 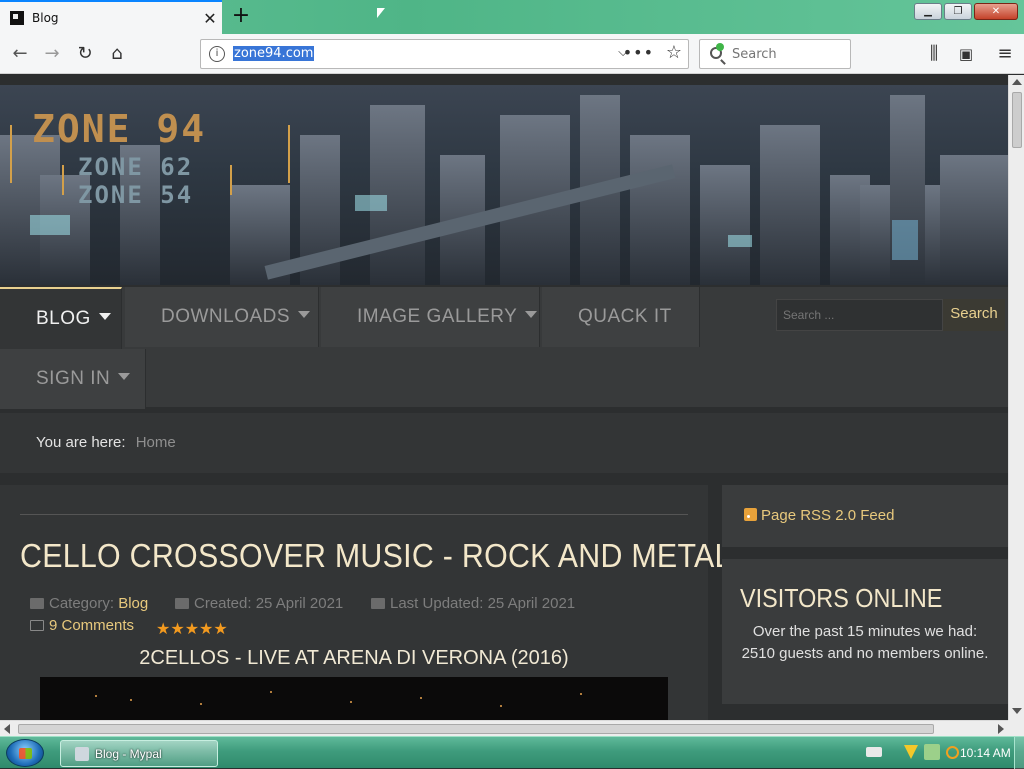 What do you see at coordinates (217, 54) in the screenshot?
I see `site-info-icon: i` at bounding box center [217, 54].